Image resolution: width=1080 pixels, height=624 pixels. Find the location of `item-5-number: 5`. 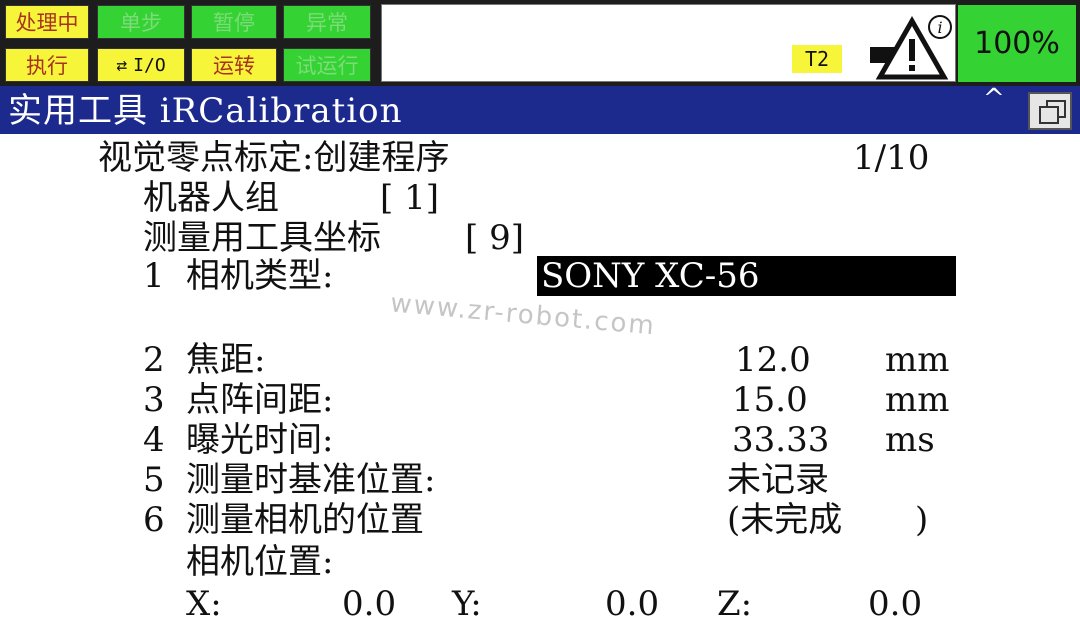

item-5-number: 5 is located at coordinates (154, 480).